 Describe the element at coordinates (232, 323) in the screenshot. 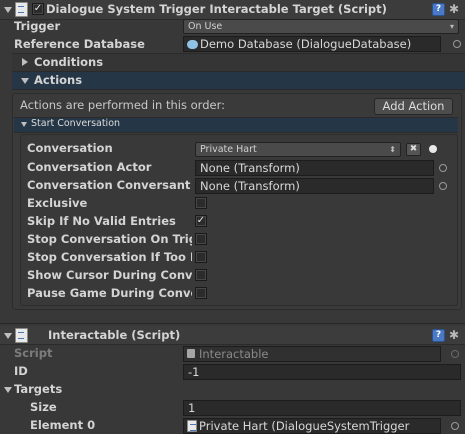

I see `component-divider` at that location.